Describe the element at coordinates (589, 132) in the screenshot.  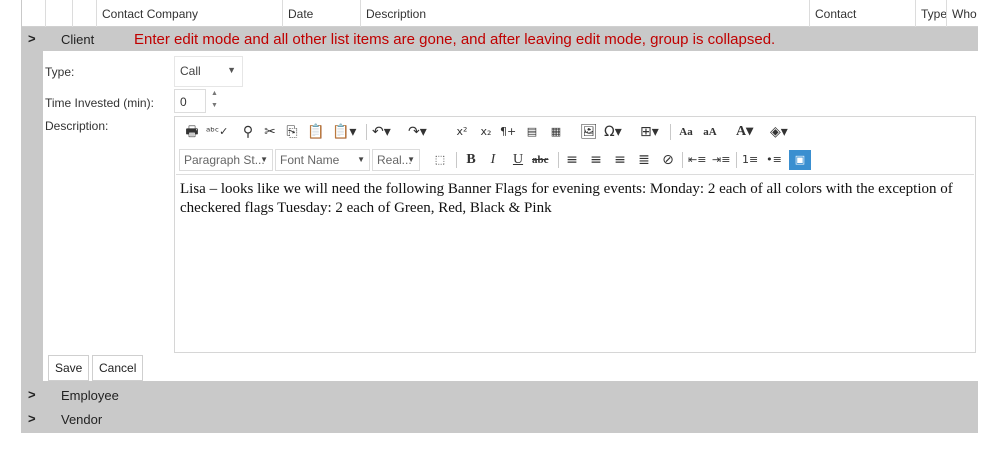
I see `image-icon: 🖼` at that location.